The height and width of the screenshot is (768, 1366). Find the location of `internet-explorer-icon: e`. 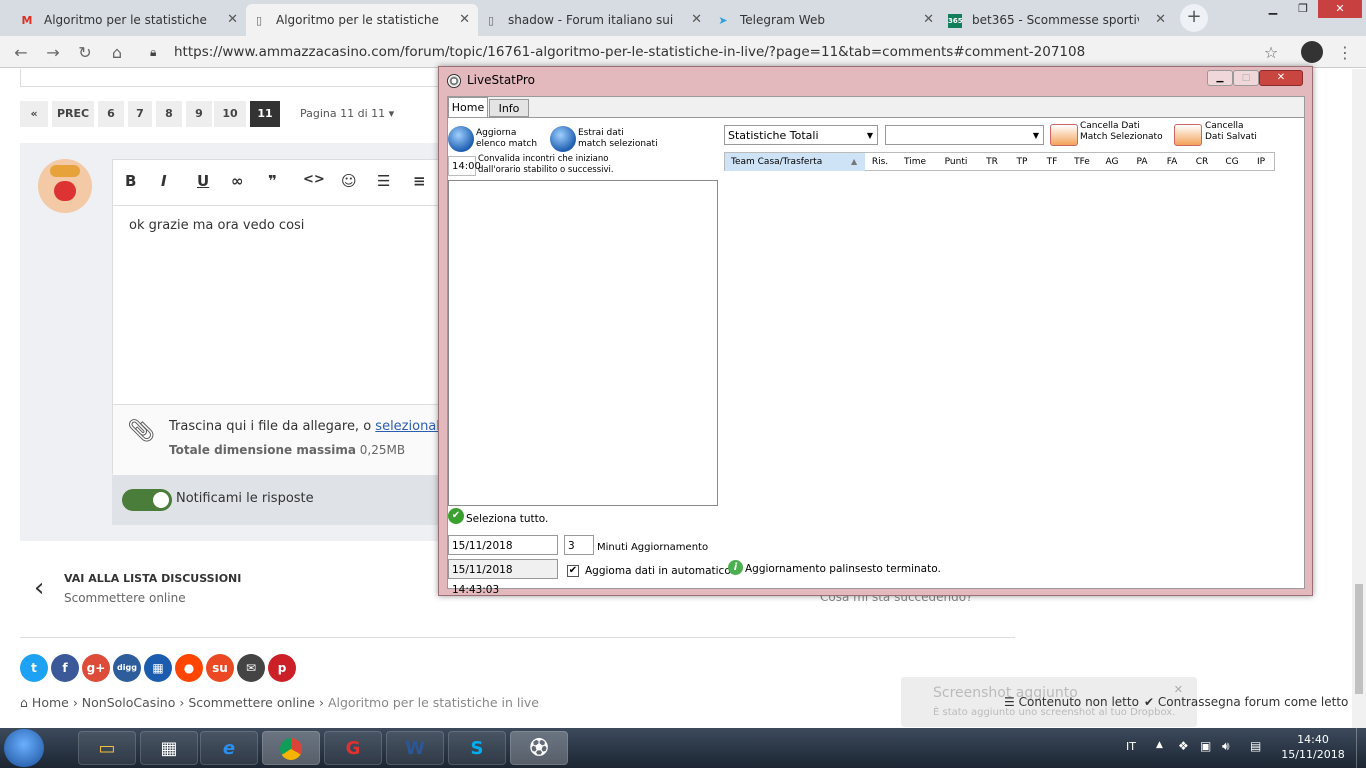

internet-explorer-icon: e is located at coordinates (229, 748).